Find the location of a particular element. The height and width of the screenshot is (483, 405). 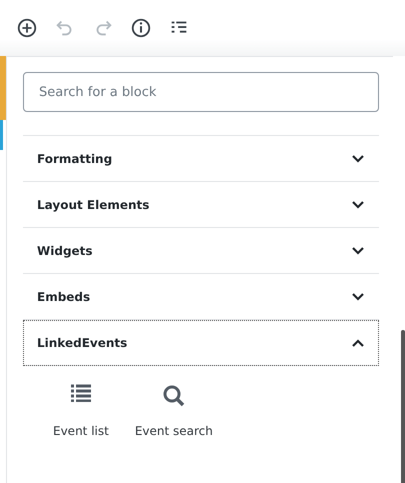

plus-circle-icon is located at coordinates (27, 28).